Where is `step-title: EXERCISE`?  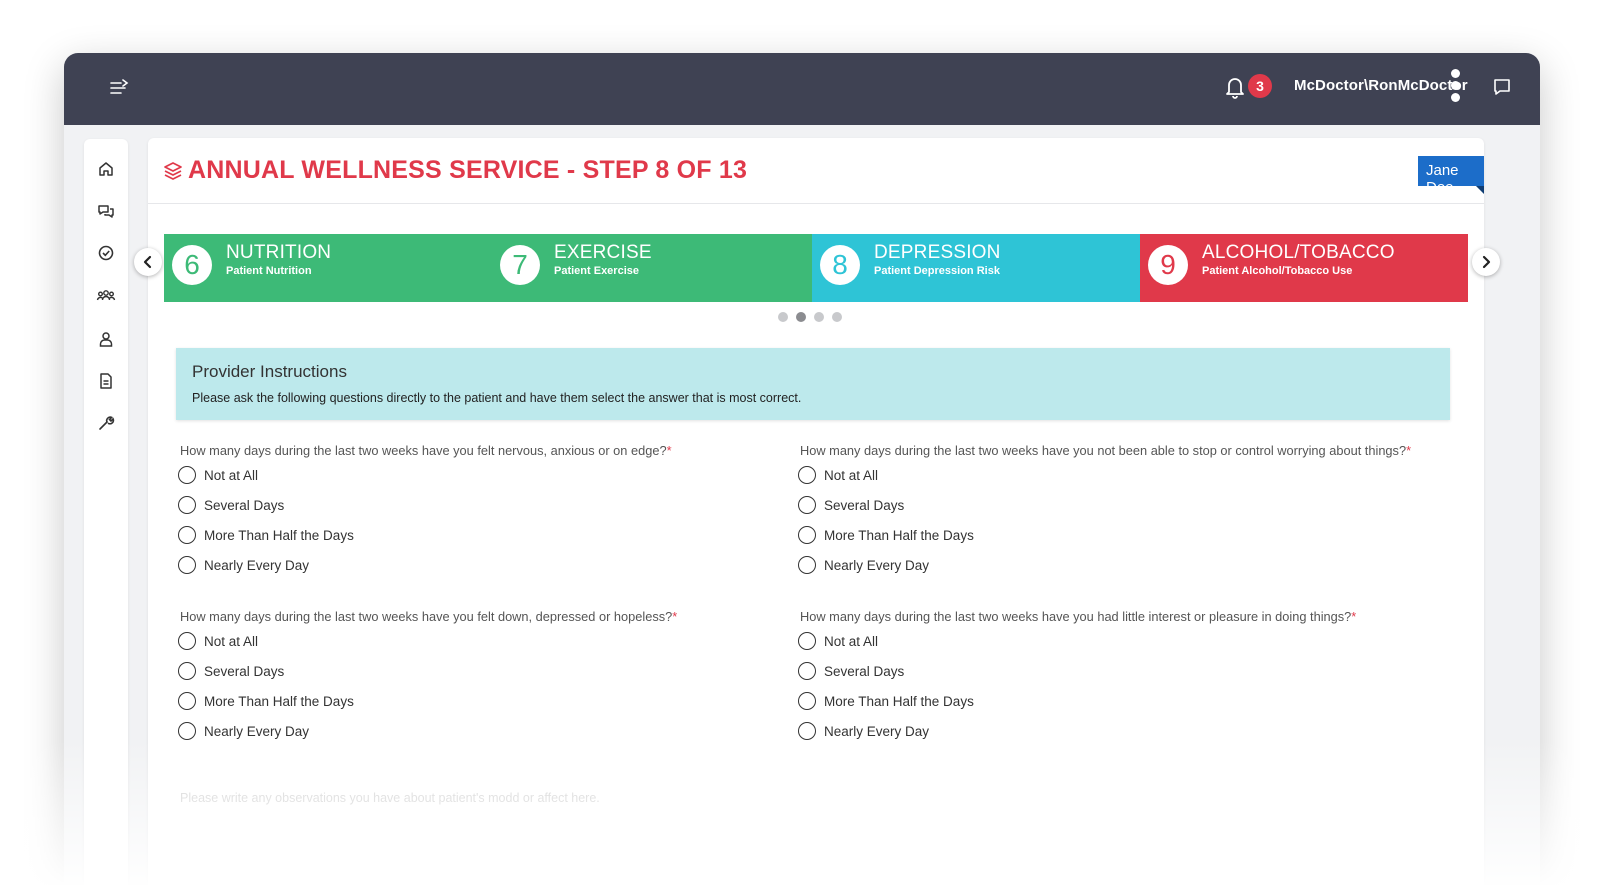
step-title: EXERCISE is located at coordinates (603, 252).